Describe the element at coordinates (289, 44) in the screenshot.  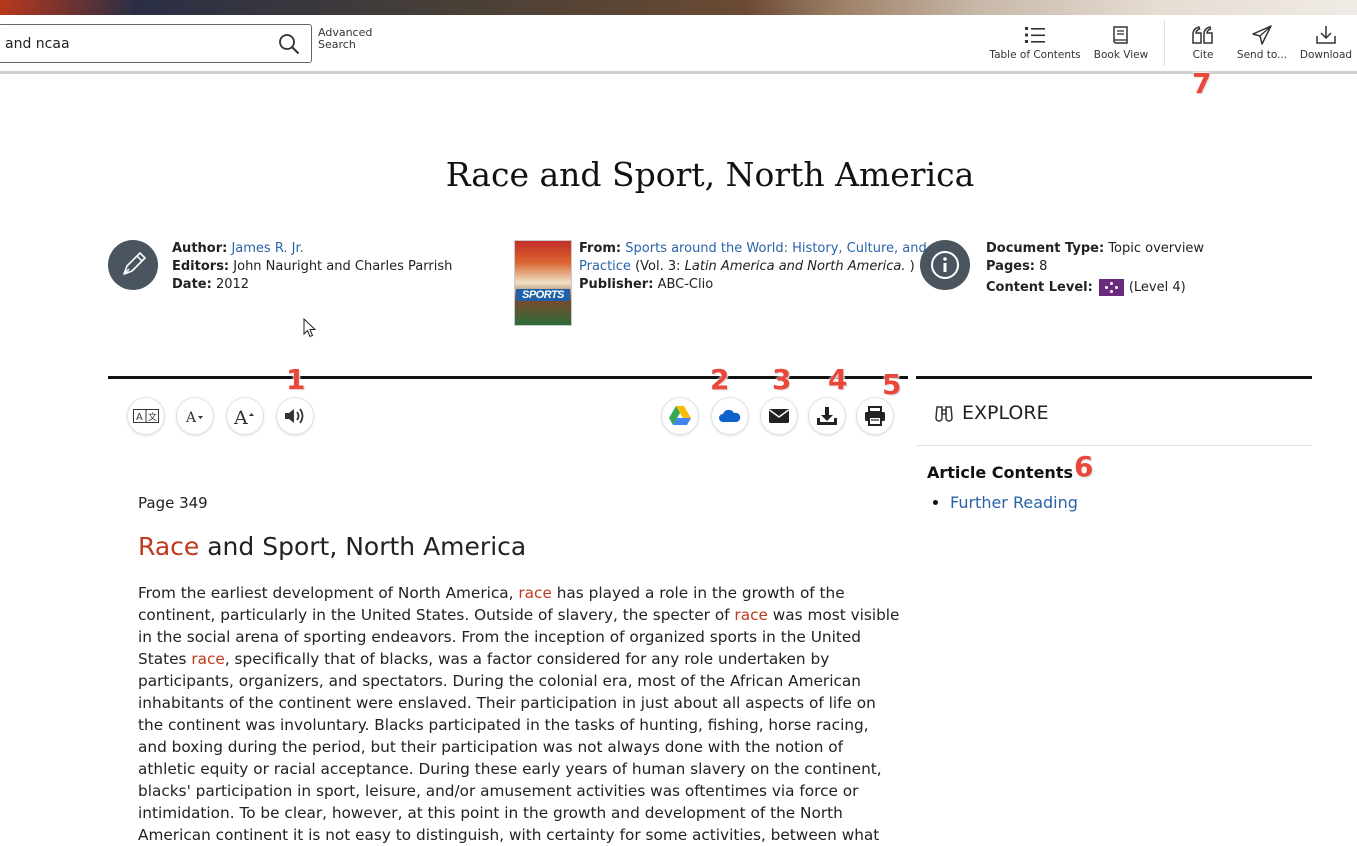
I see `search-icon` at that location.